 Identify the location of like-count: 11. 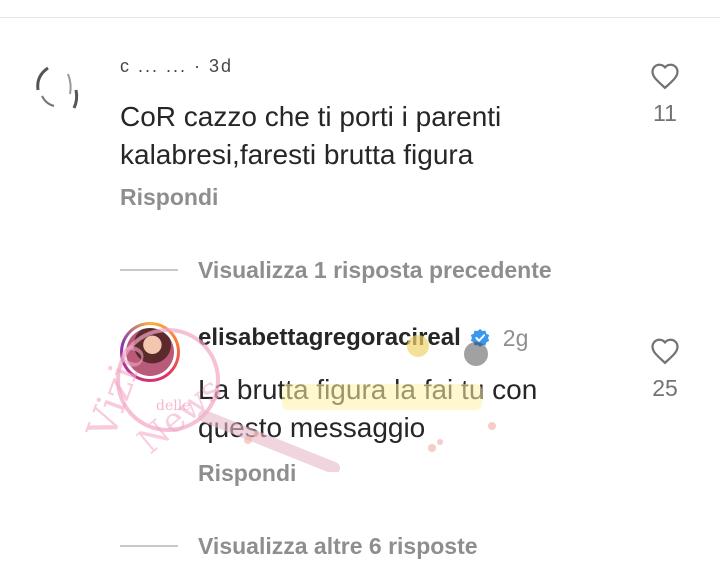
(665, 113).